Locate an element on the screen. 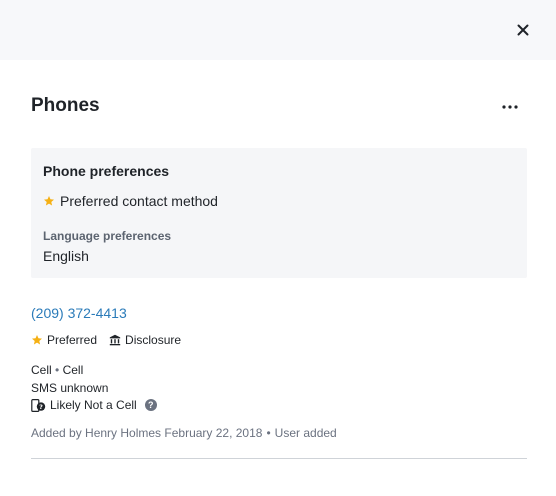  preferred-contact-method: Preferred contact method is located at coordinates (130, 201).